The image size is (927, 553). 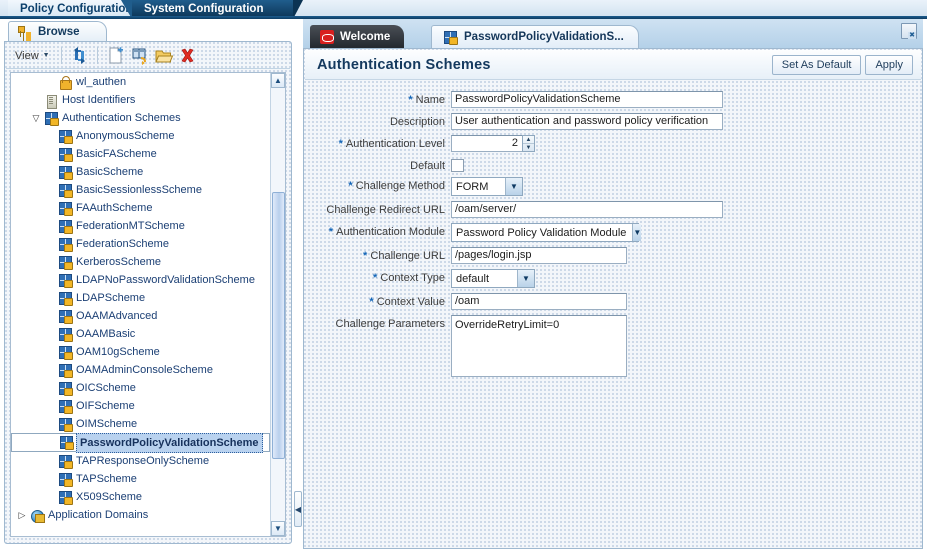 I want to click on tree-item: ▽ Authentication Schemes, so click(x=140, y=118).